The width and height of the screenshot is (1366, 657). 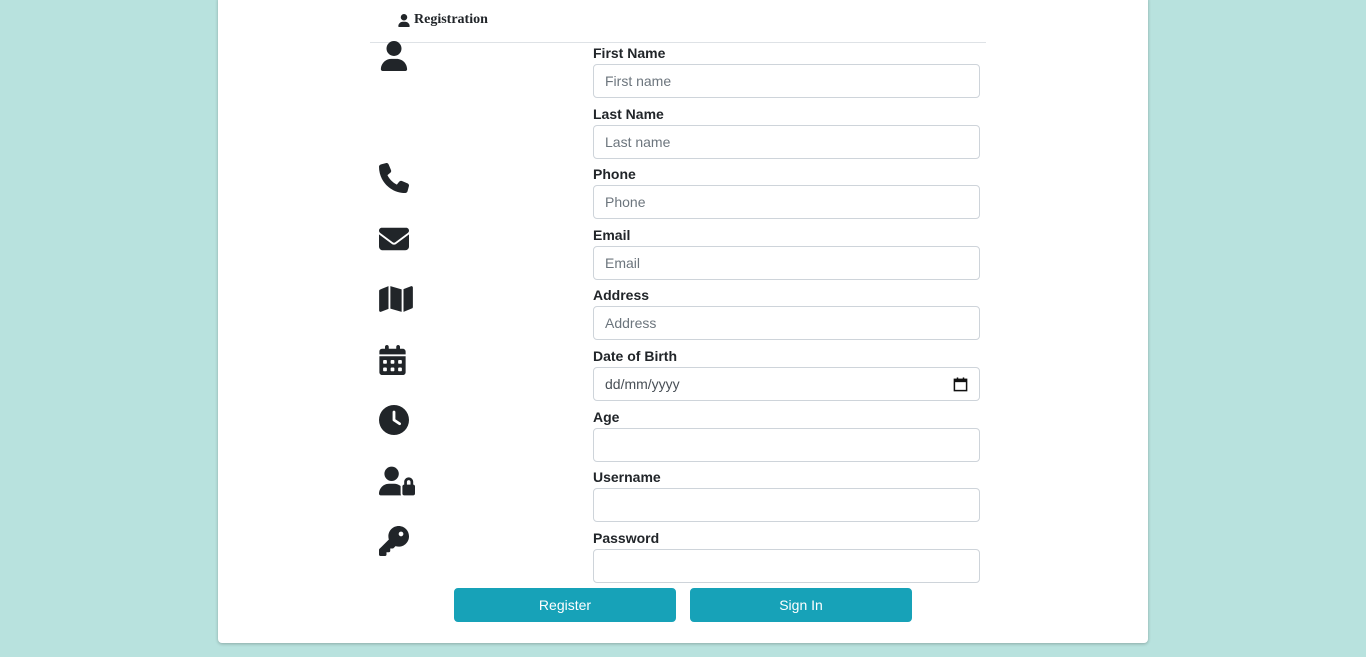 I want to click on address-row-icon, so click(x=397, y=302).